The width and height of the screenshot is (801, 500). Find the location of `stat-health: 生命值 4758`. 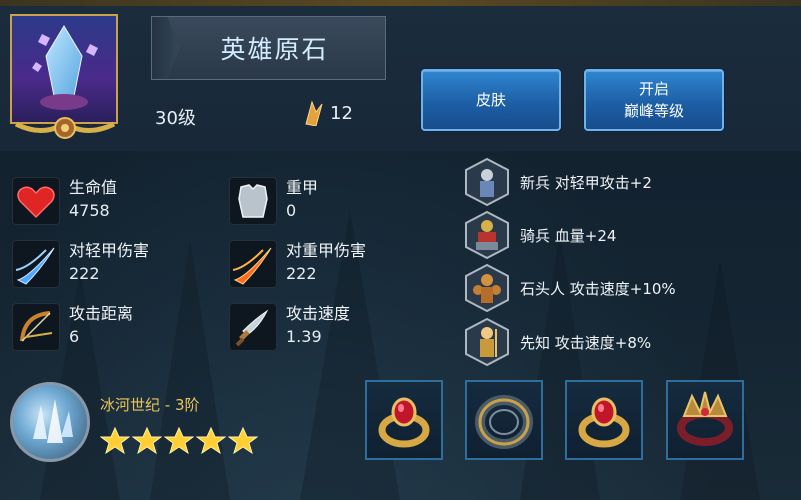

stat-health: 生命值 4758 is located at coordinates (64, 201).